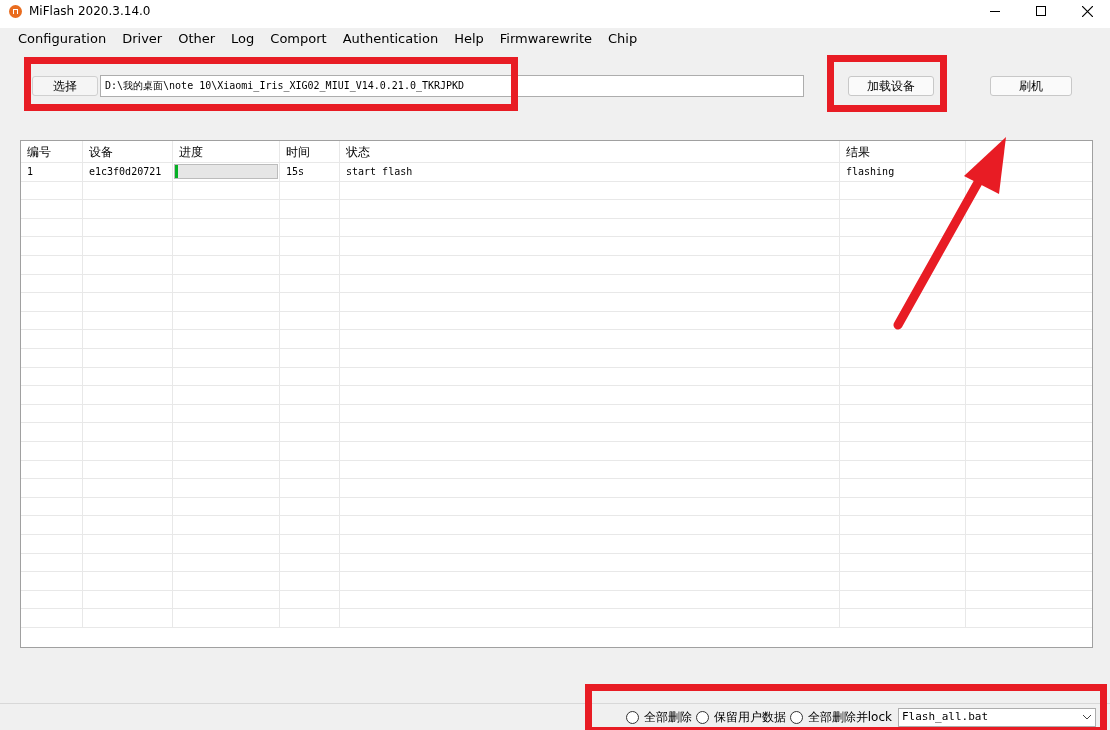  What do you see at coordinates (15, 11) in the screenshot?
I see `app-logo-icon` at bounding box center [15, 11].